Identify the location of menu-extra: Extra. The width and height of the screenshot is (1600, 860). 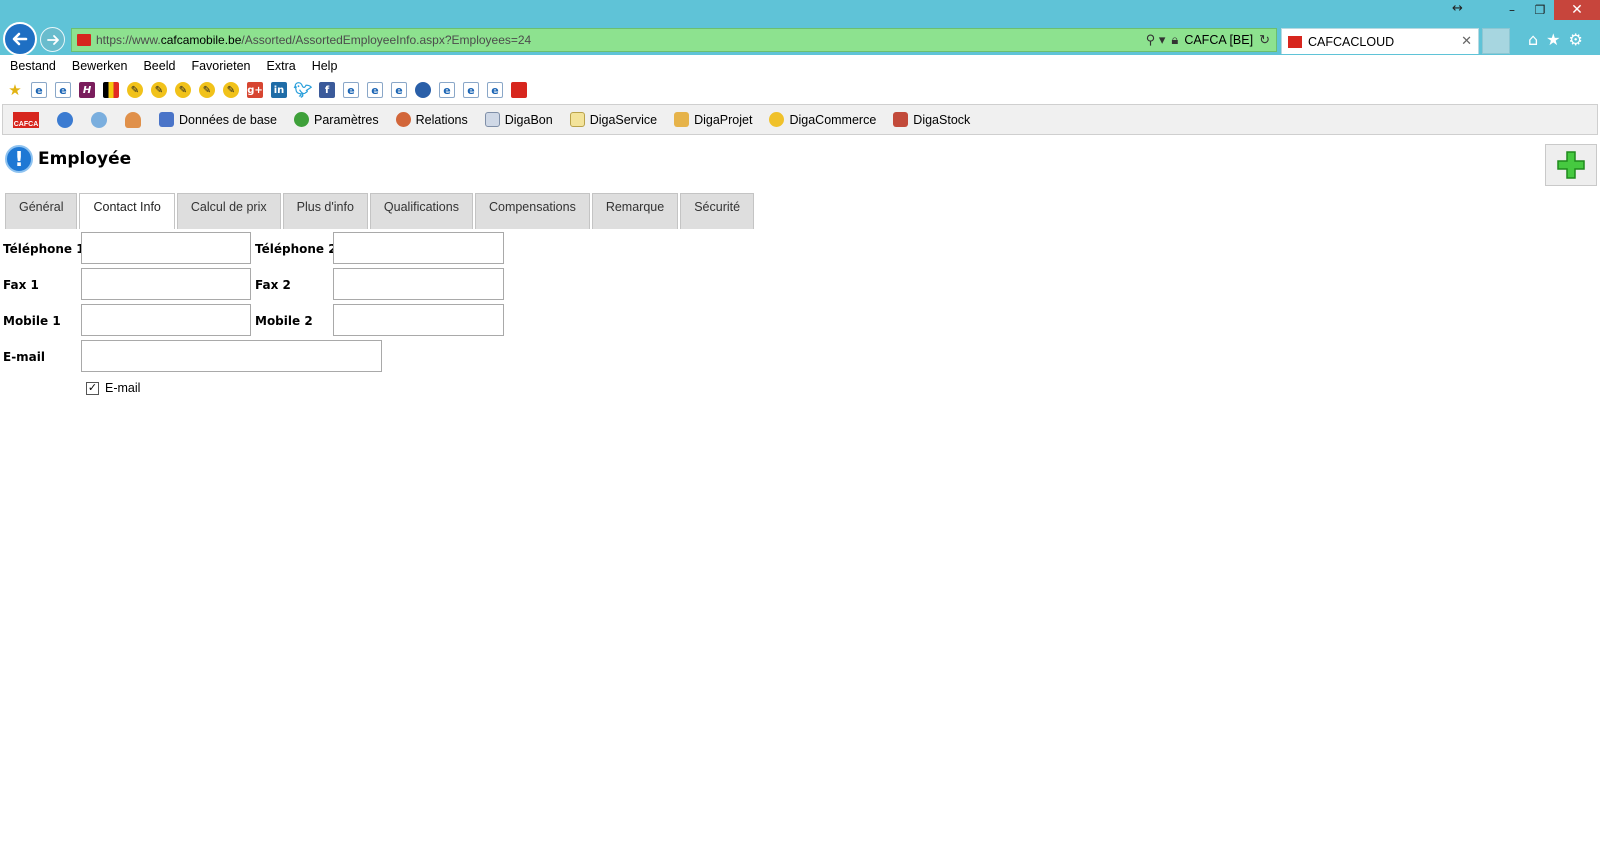
(281, 66).